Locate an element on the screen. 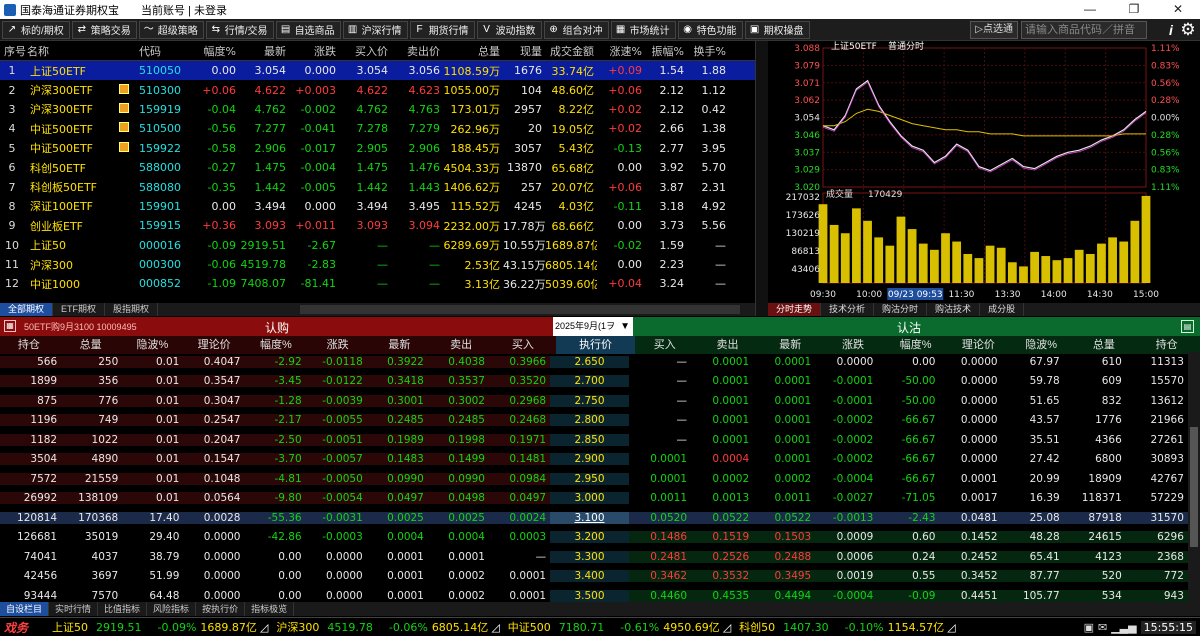 Image resolution: width=1200 pixels, height=636 pixels. quote-cell: 3.093 is located at coordinates (270, 226).